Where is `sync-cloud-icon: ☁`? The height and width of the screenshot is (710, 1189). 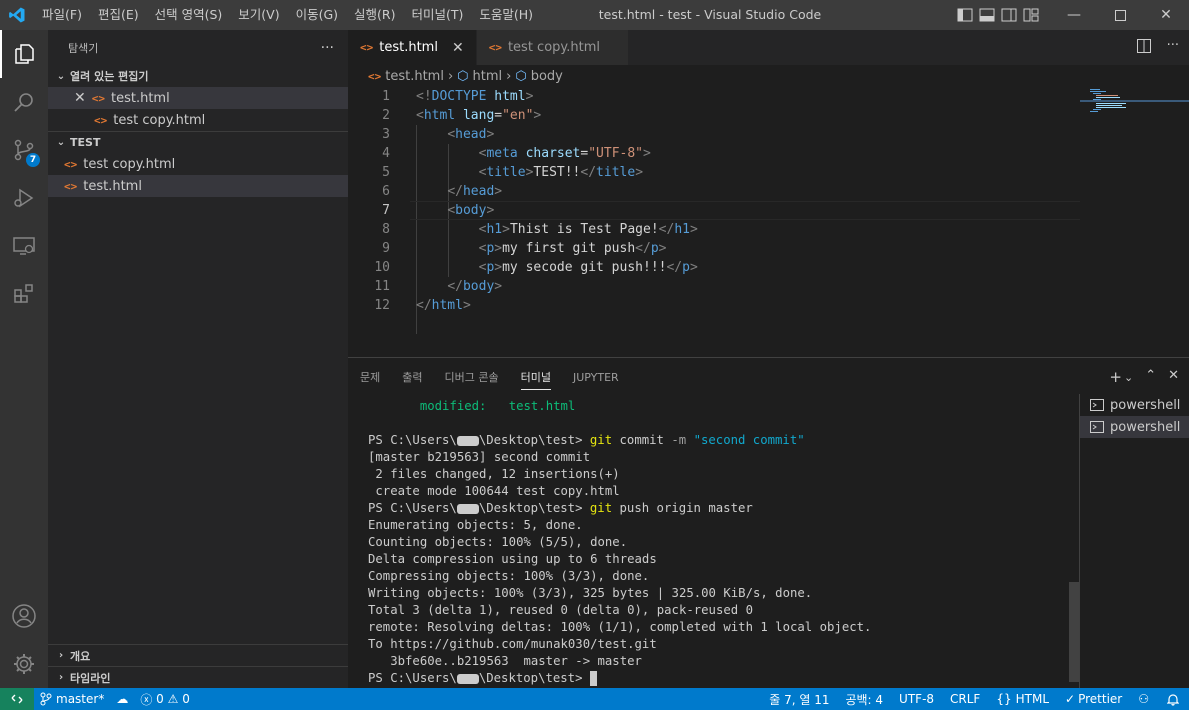
sync-cloud-icon: ☁ is located at coordinates (122, 699).